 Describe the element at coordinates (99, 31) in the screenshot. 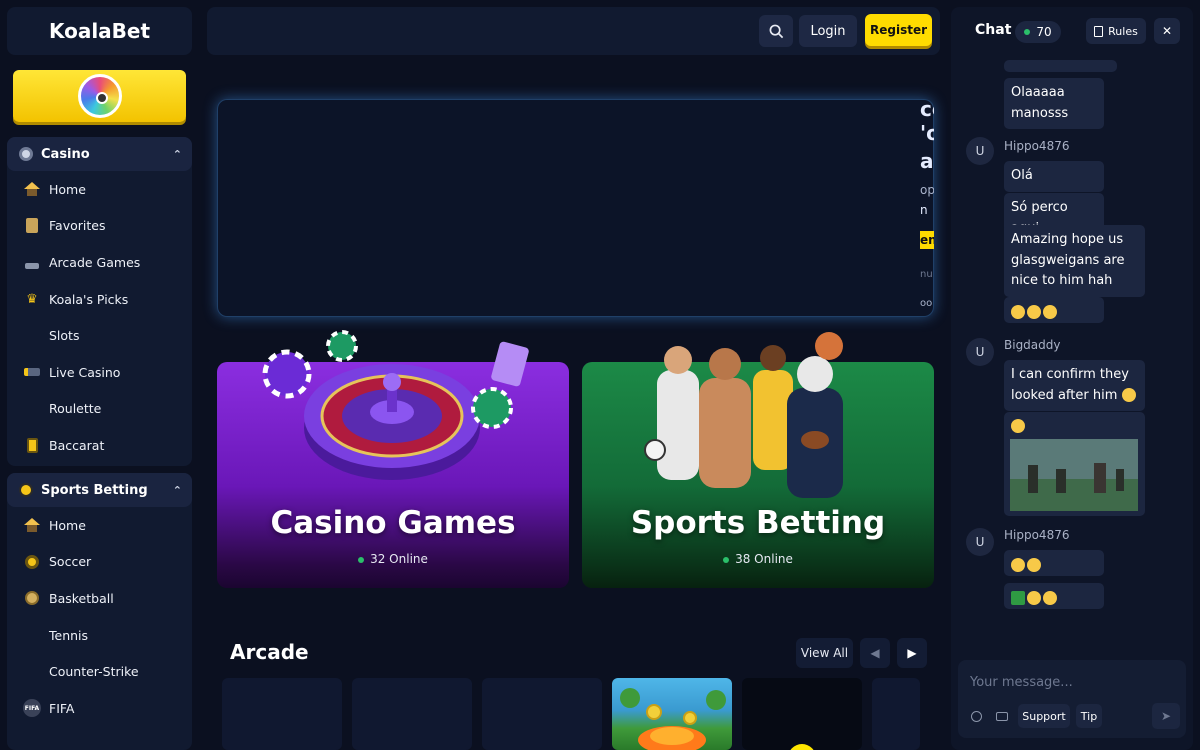

I see `logo: KoalaBet` at that location.